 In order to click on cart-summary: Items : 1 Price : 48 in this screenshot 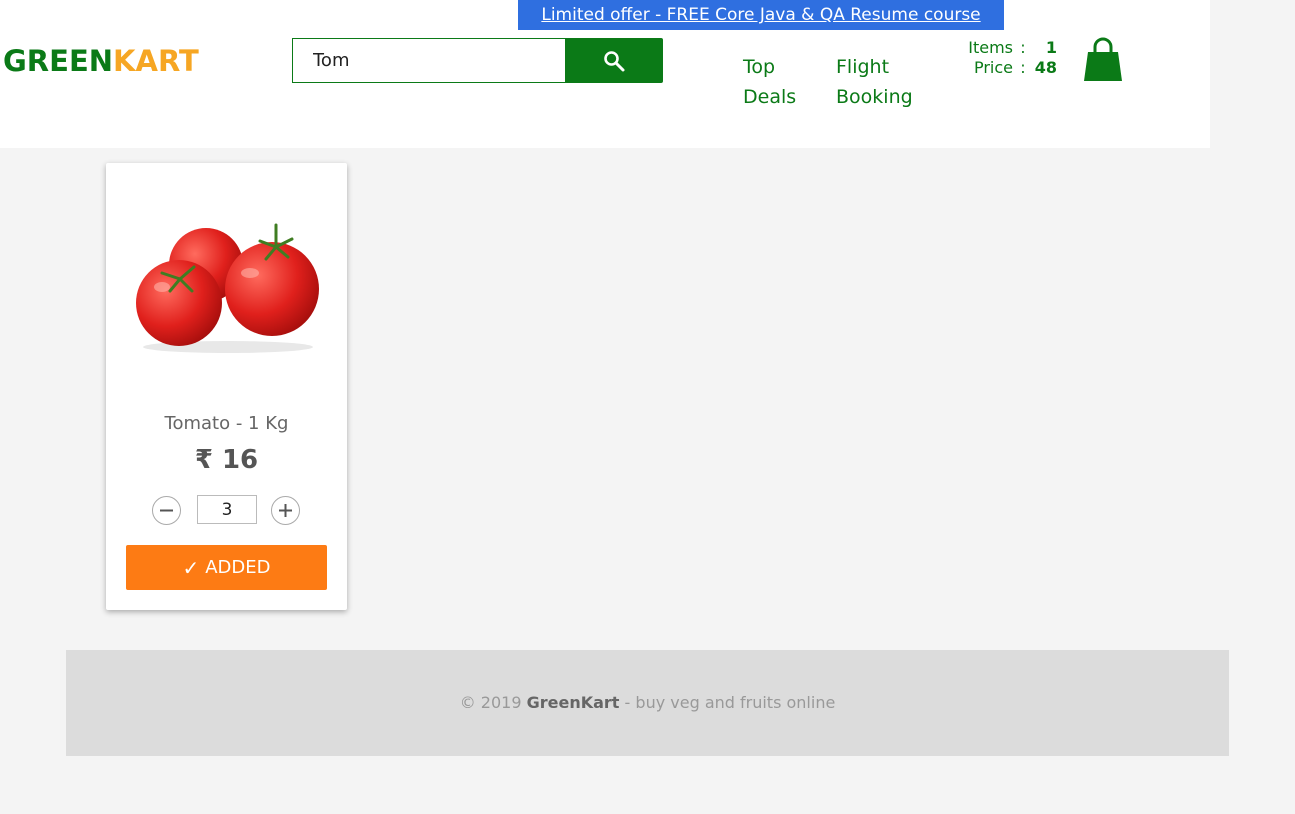, I will do `click(1010, 58)`.